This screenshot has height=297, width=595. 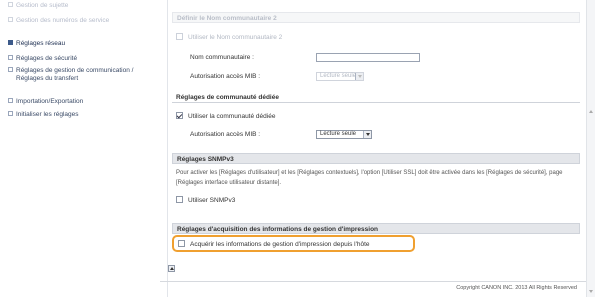 I want to click on community2-mib-label: Autorisation accès MIB :, so click(x=225, y=76).